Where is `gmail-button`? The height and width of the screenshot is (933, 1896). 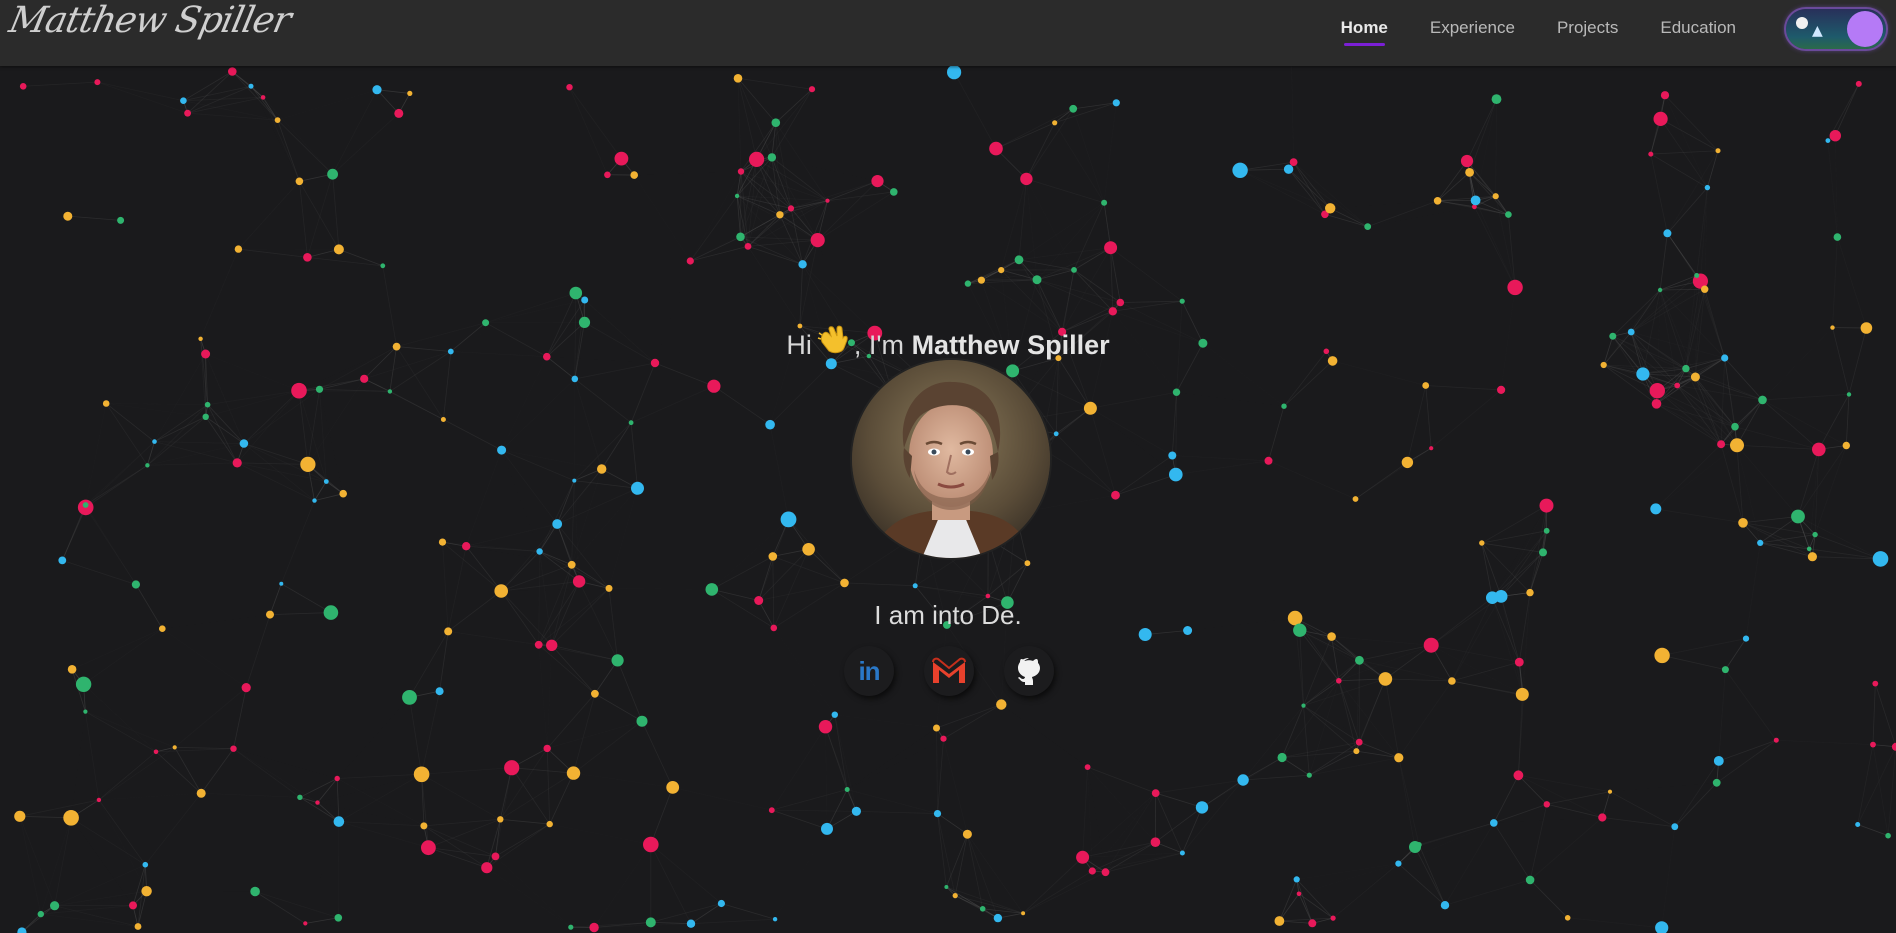
gmail-button is located at coordinates (949, 671).